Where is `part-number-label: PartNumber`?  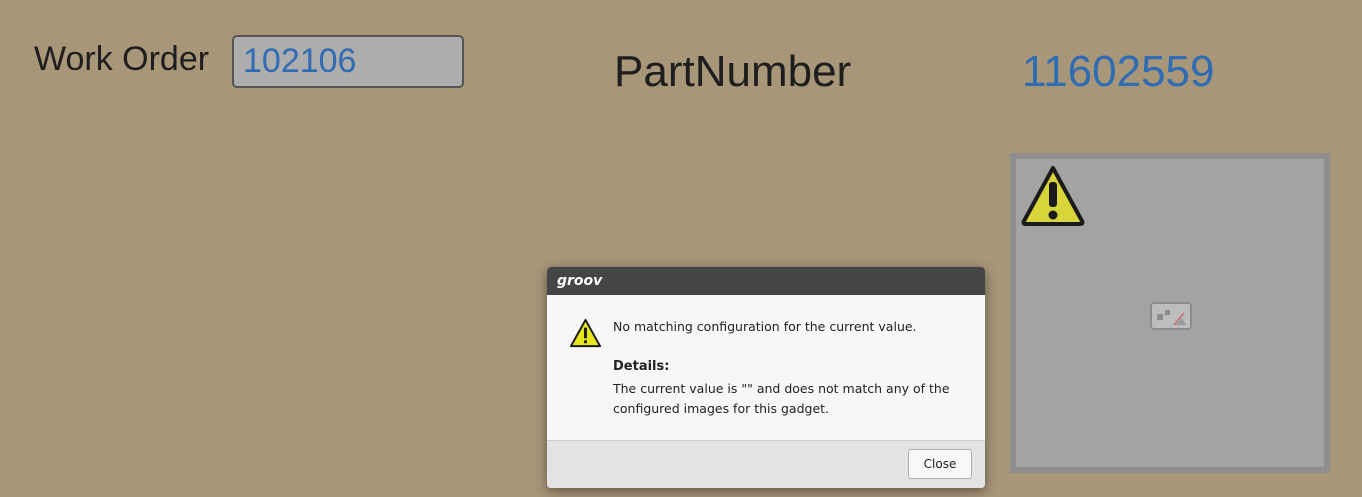 part-number-label: PartNumber is located at coordinates (733, 71).